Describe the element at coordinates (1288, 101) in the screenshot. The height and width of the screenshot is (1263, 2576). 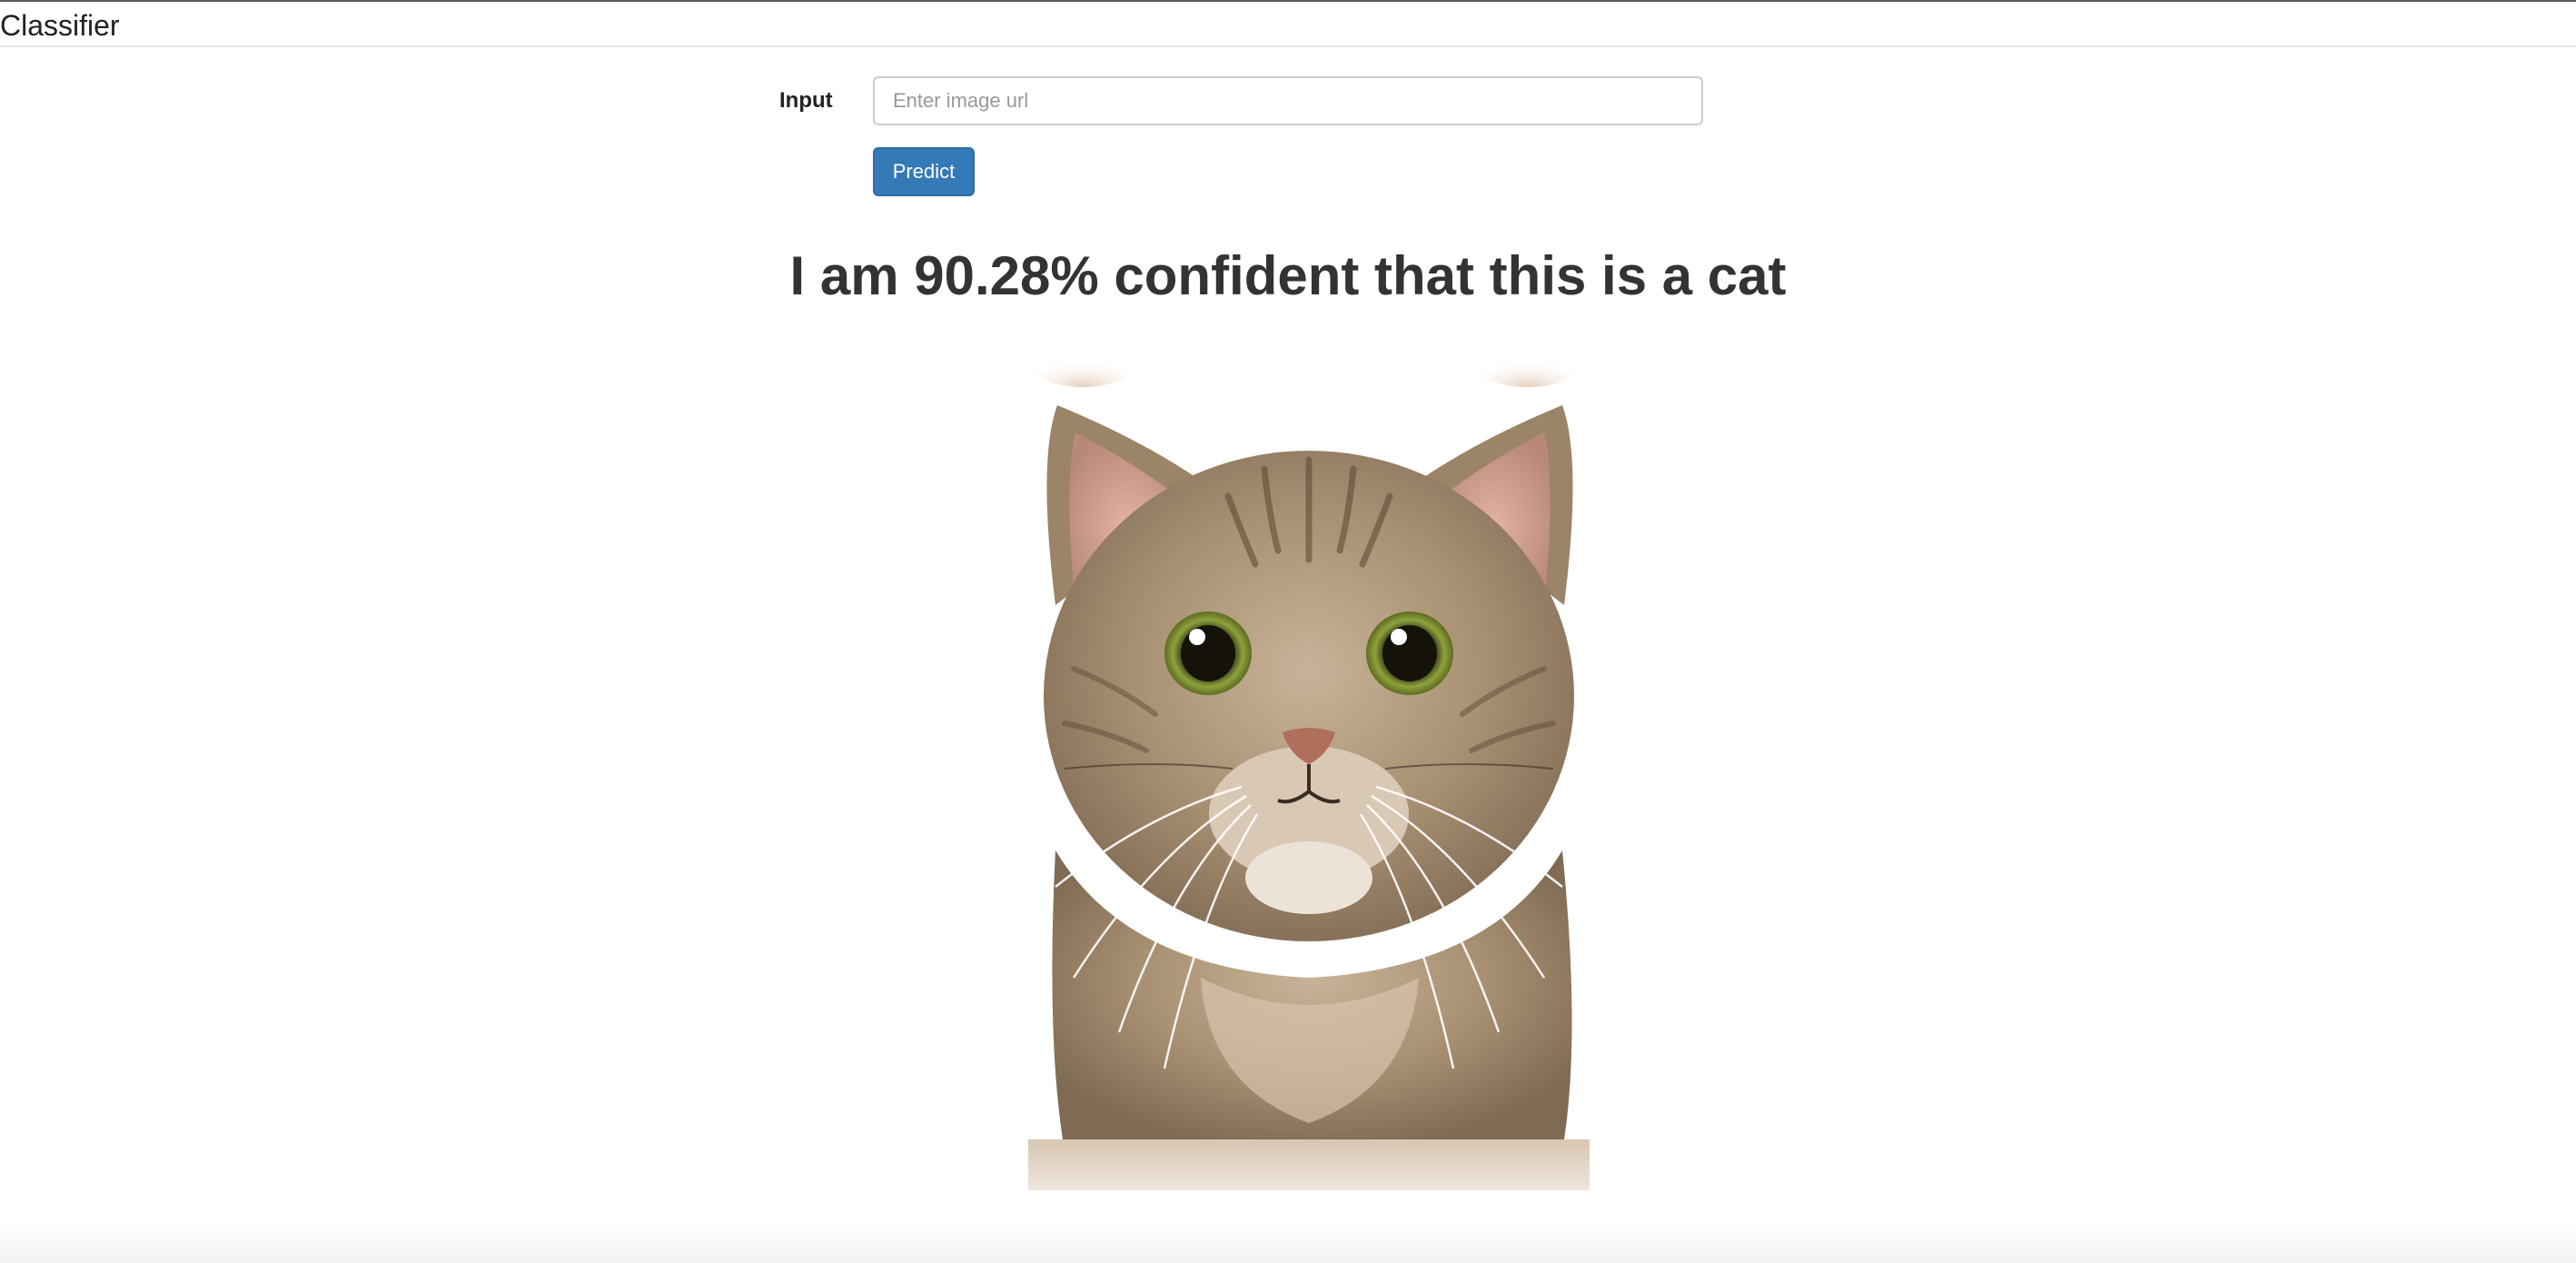
I see `image-url-input` at that location.